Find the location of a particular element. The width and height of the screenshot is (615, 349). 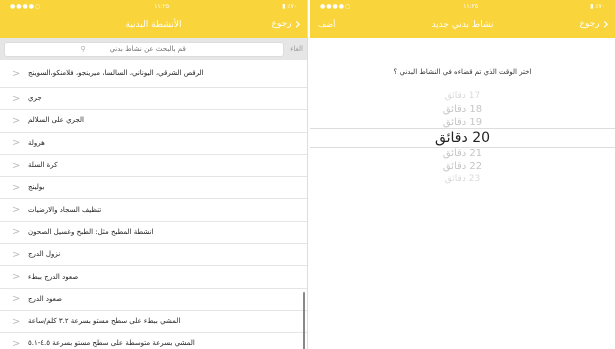

list-item: جري > is located at coordinates (153, 99).